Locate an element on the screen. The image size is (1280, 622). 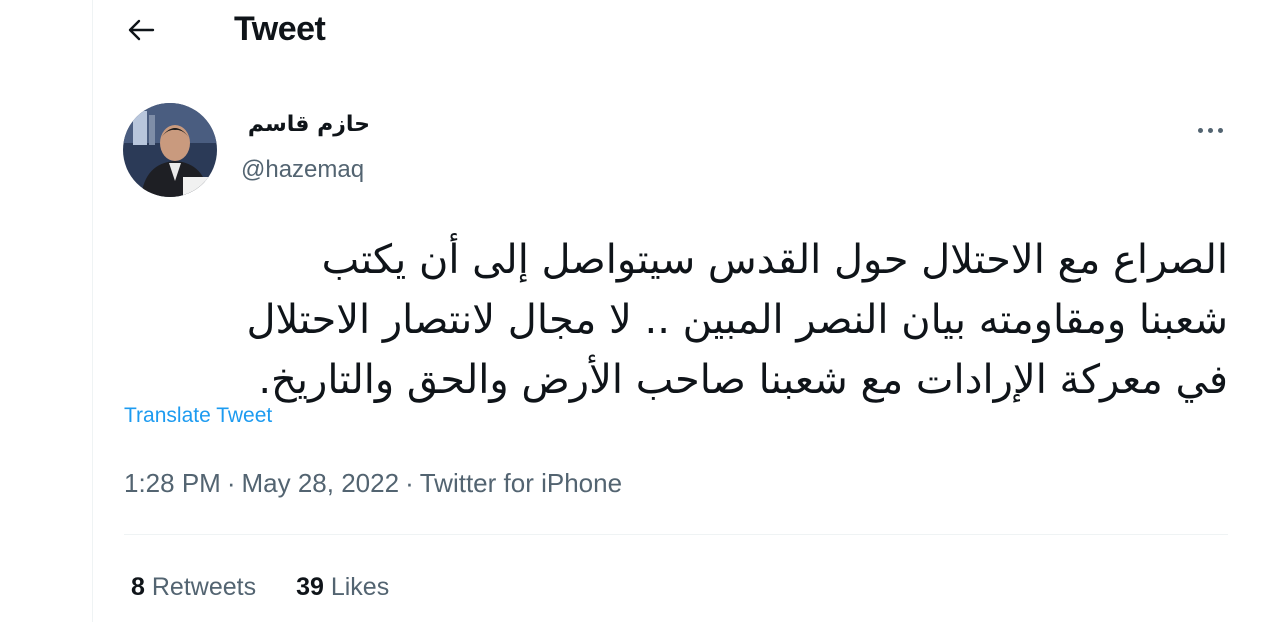
retweets-count: 8 is located at coordinates (138, 587).